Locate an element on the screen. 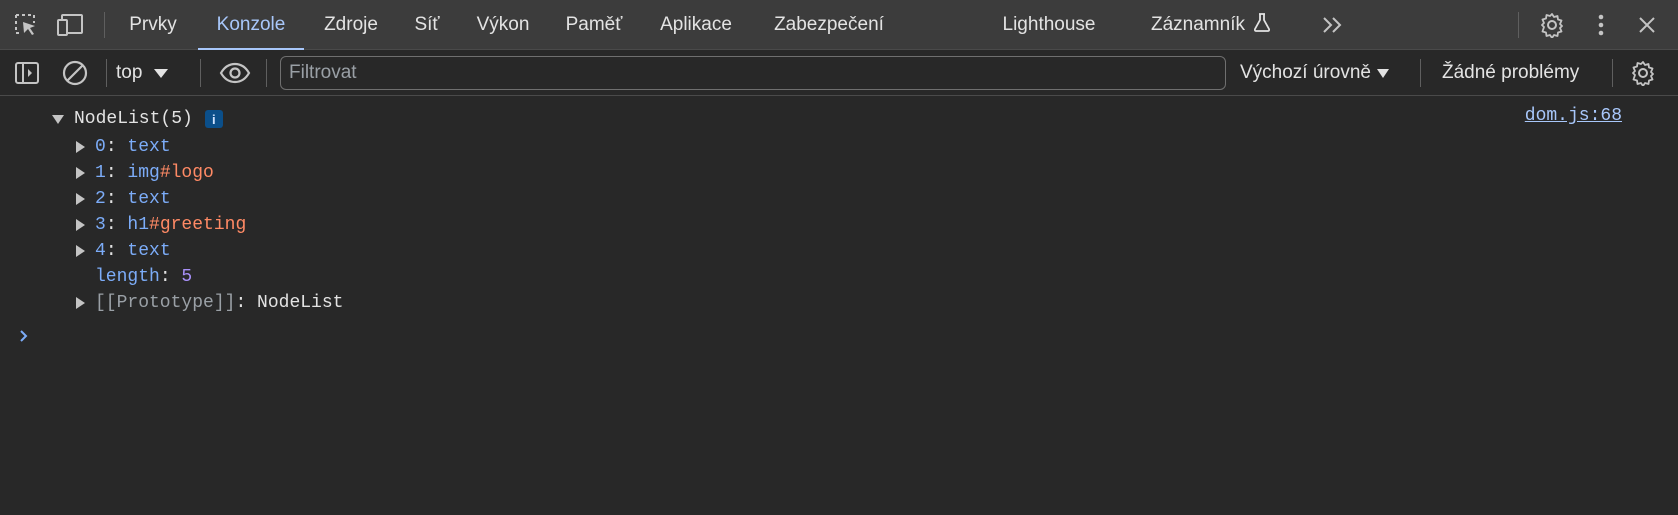  list-item: 3: h1 #greeting is located at coordinates (161, 225).